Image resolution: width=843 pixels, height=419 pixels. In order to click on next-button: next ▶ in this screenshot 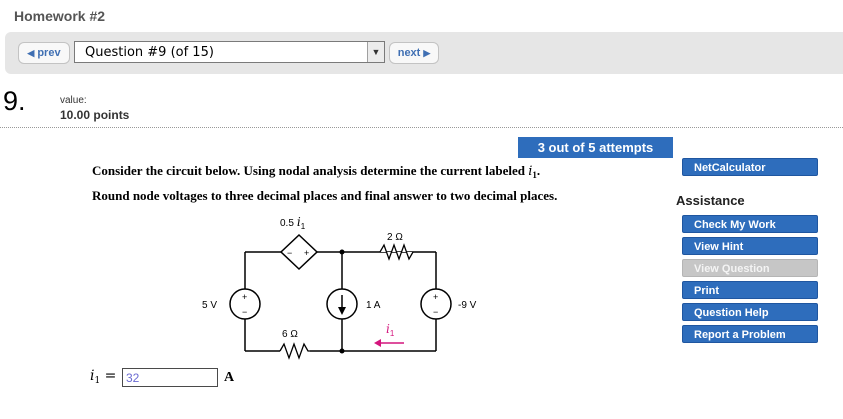, I will do `click(414, 53)`.